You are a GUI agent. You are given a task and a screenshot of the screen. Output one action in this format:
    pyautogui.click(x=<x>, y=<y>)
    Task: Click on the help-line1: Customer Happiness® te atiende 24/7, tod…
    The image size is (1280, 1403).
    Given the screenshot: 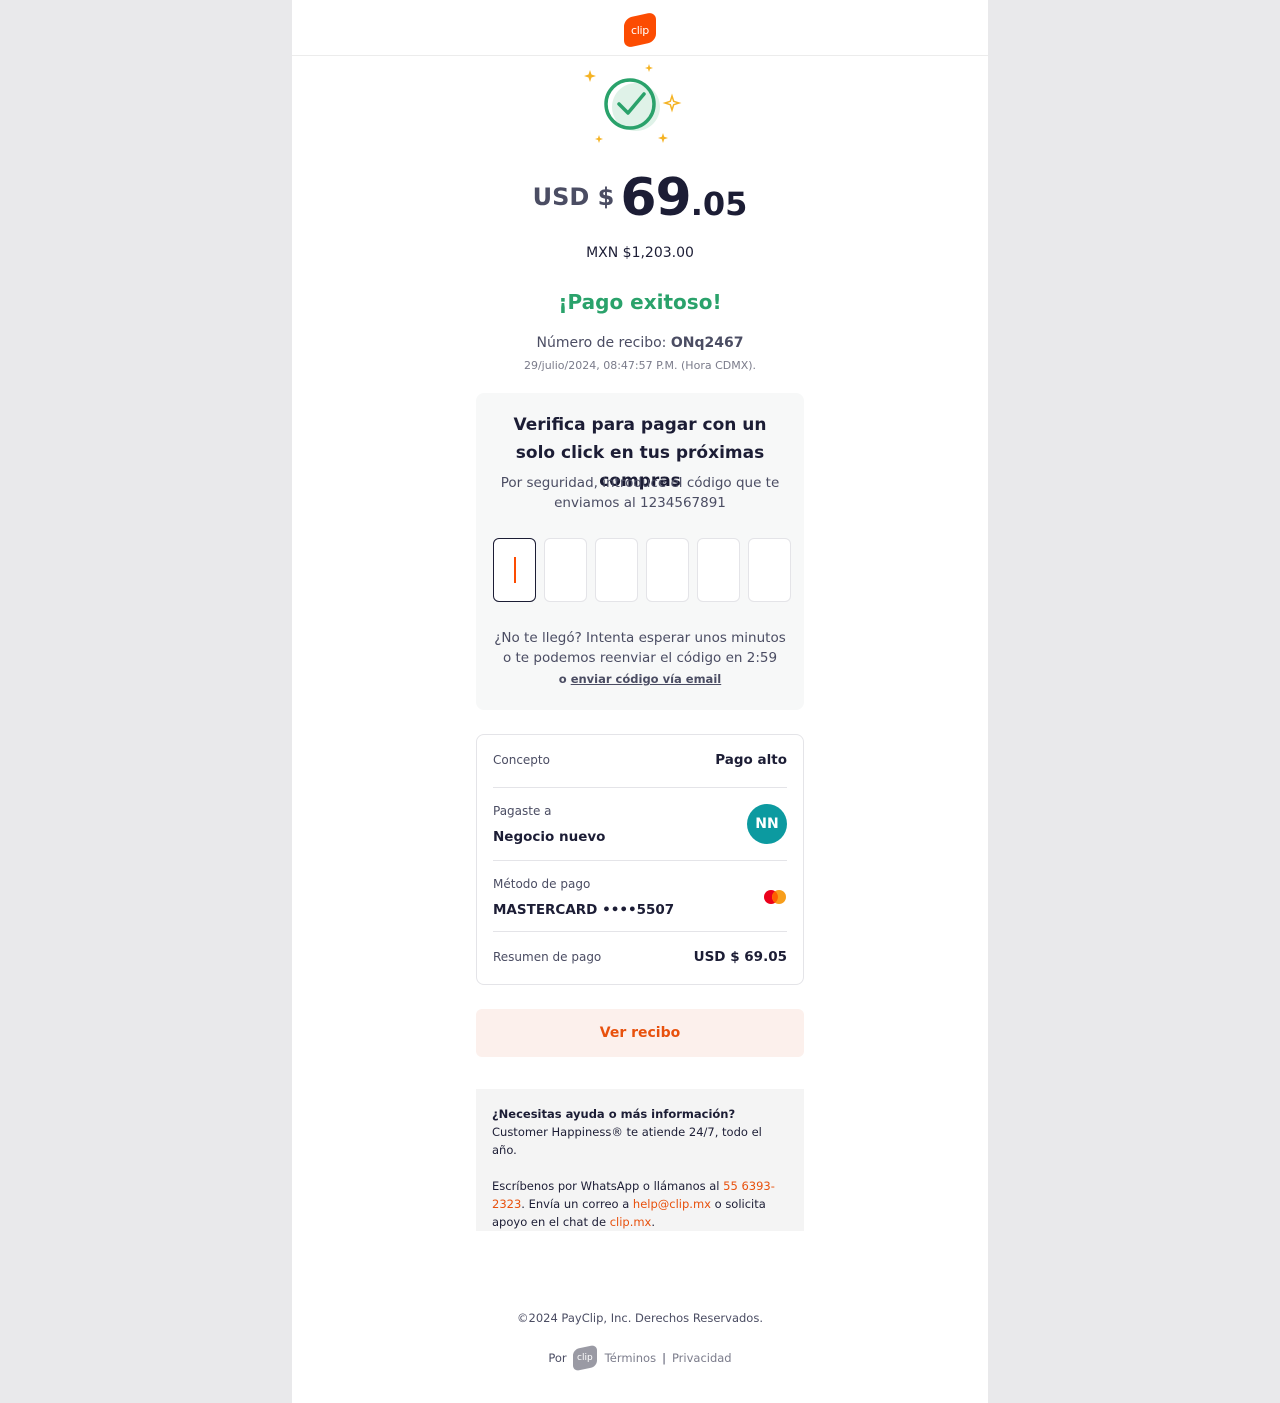 What is the action you would take?
    pyautogui.click(x=627, y=1141)
    